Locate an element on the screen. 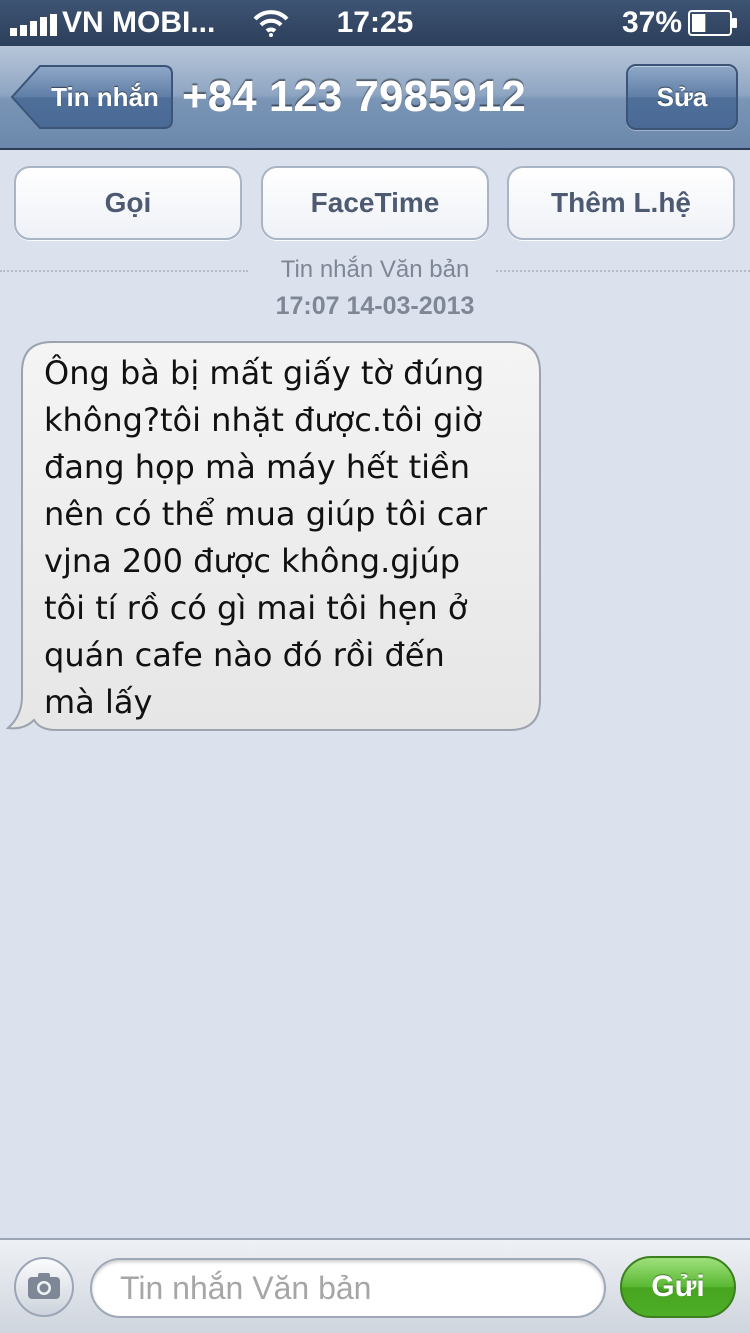  call-button: Gọi is located at coordinates (128, 203).